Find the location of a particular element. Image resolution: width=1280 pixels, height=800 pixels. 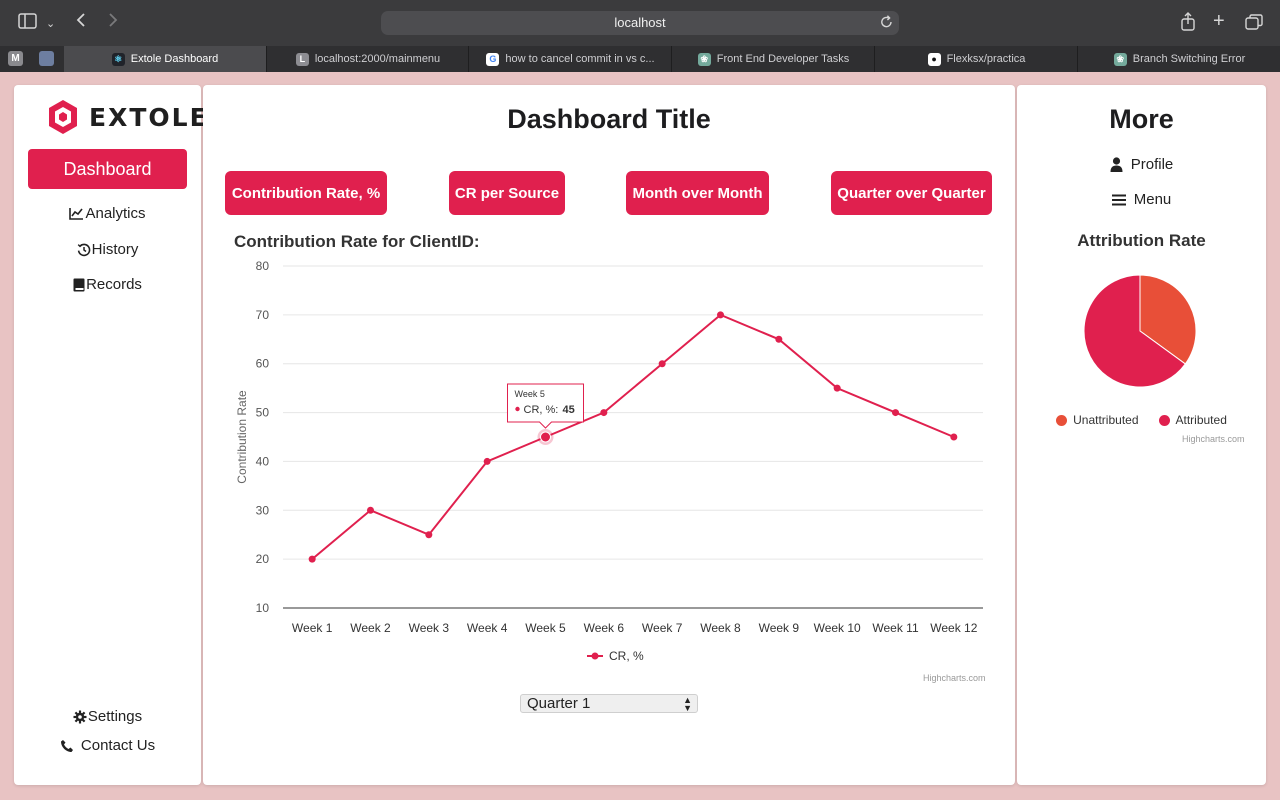

chevron-down-icon: ⌄ is located at coordinates (50, 24).